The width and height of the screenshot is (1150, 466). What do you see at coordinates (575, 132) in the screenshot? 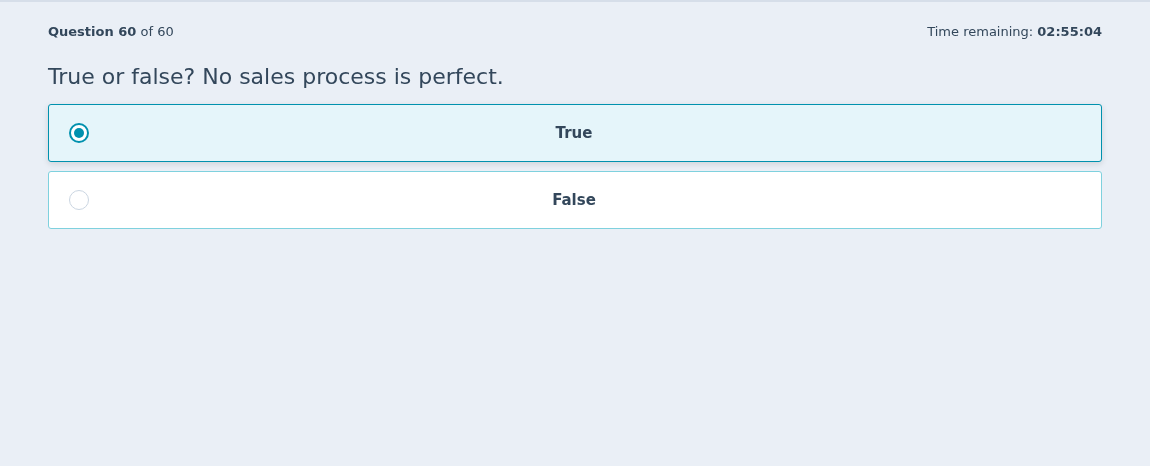
I see `answer-option: True` at bounding box center [575, 132].